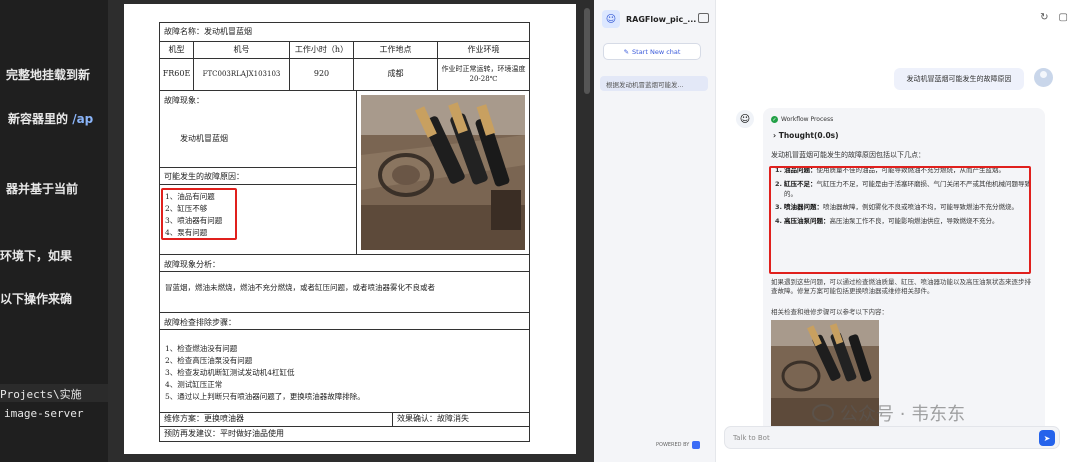 The image size is (1080, 462). Describe the element at coordinates (807, 119) in the screenshot. I see `workflow-label: Workflow Process` at that location.